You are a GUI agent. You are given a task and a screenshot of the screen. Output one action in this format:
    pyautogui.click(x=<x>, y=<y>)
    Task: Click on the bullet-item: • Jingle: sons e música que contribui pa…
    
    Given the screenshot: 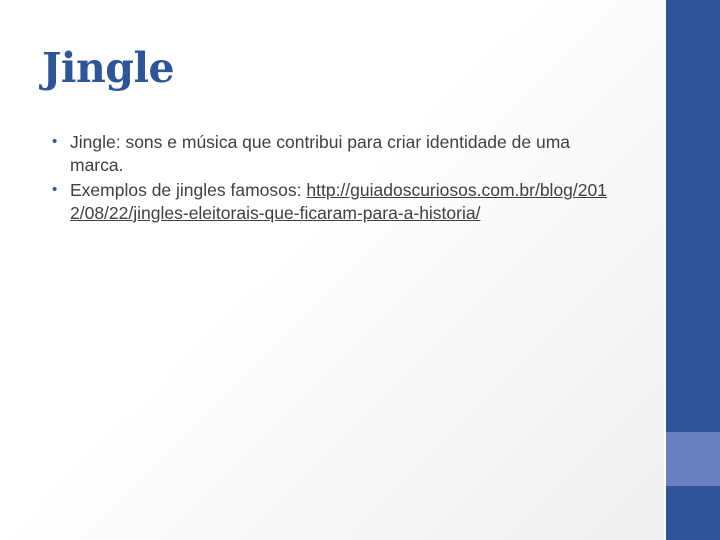 What is the action you would take?
    pyautogui.click(x=332, y=153)
    